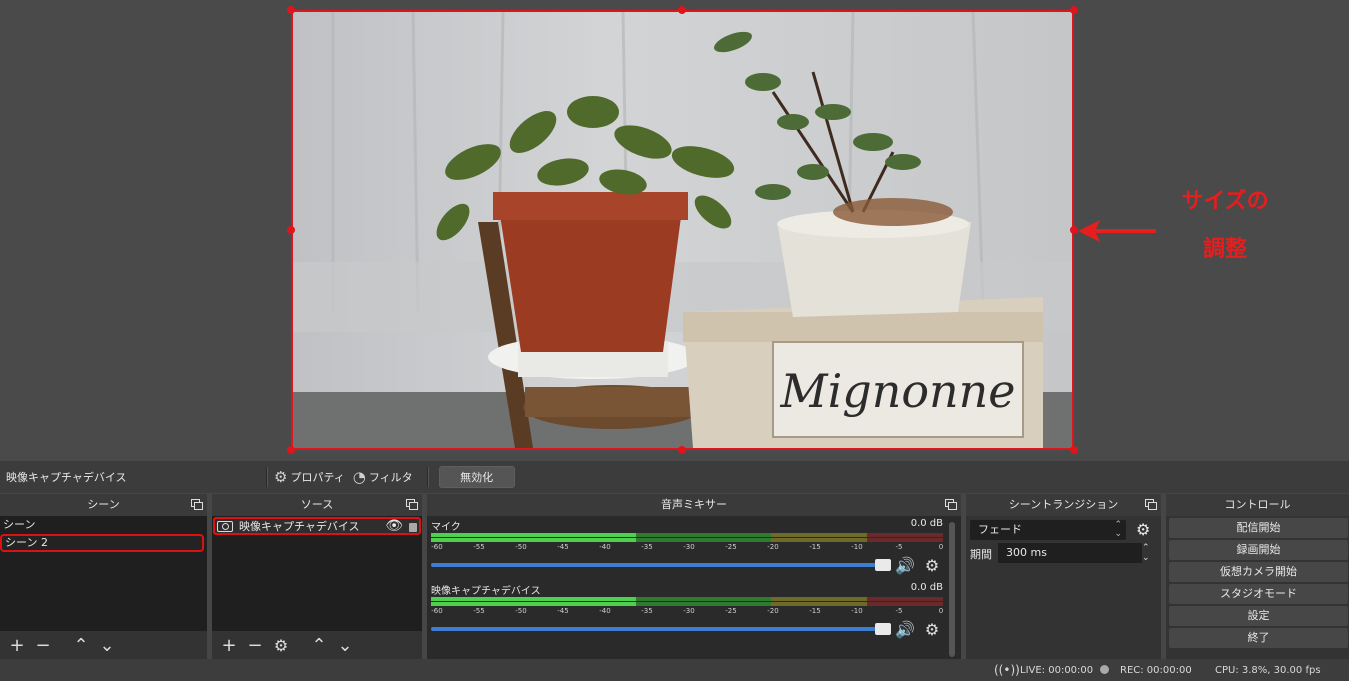 Image resolution: width=1349 pixels, height=681 pixels. What do you see at coordinates (281, 645) in the screenshot?
I see `source-properties-gear-icon: ⚙` at bounding box center [281, 645].